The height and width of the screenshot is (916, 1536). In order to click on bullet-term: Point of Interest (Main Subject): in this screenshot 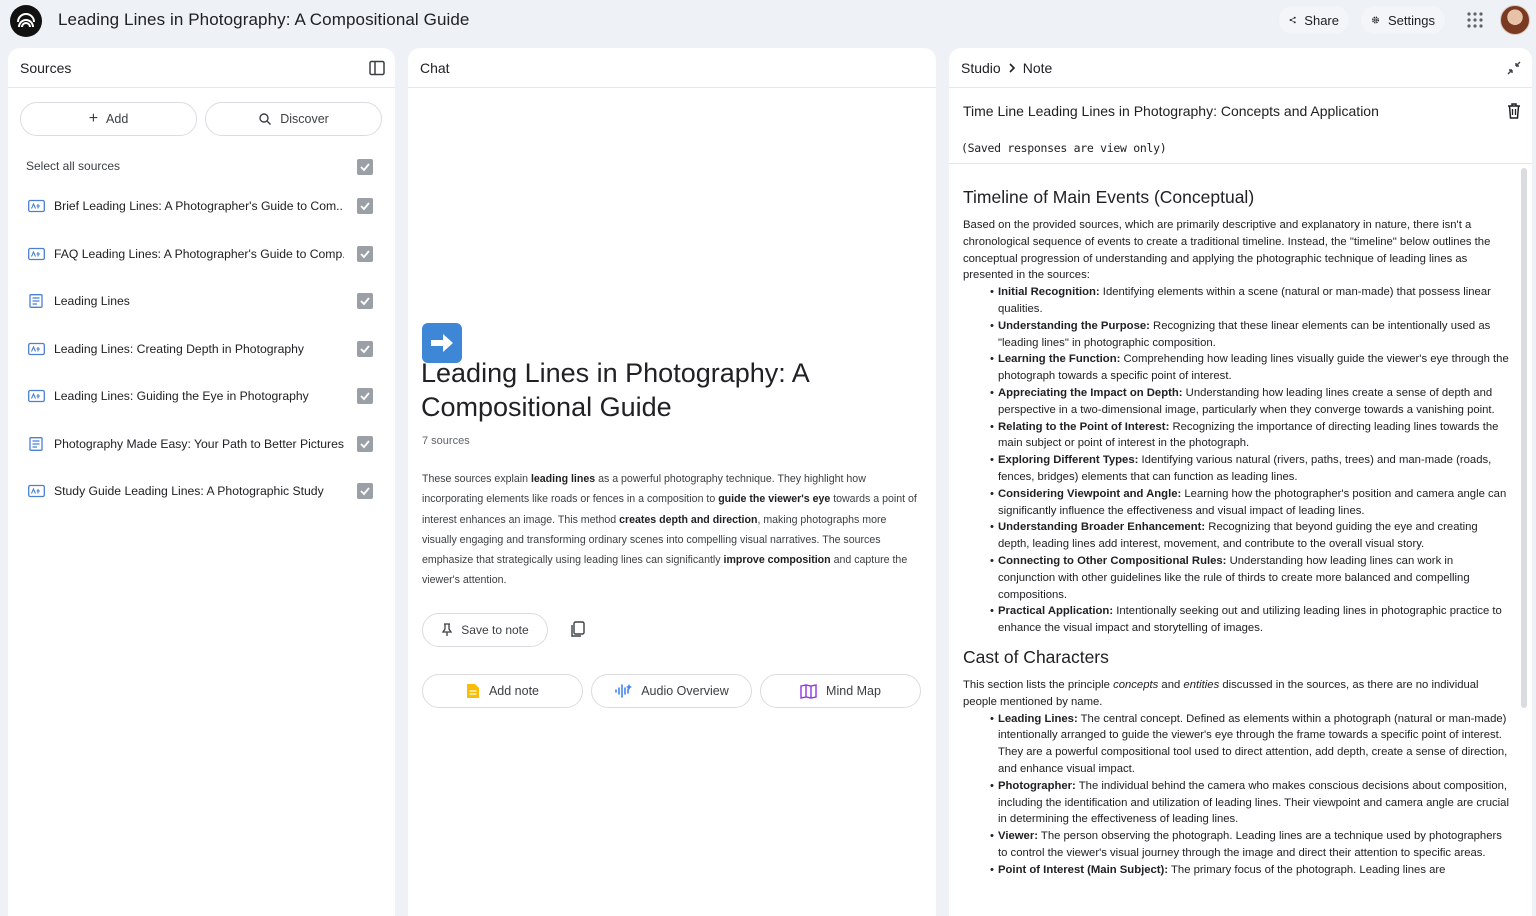, I will do `click(1083, 869)`.